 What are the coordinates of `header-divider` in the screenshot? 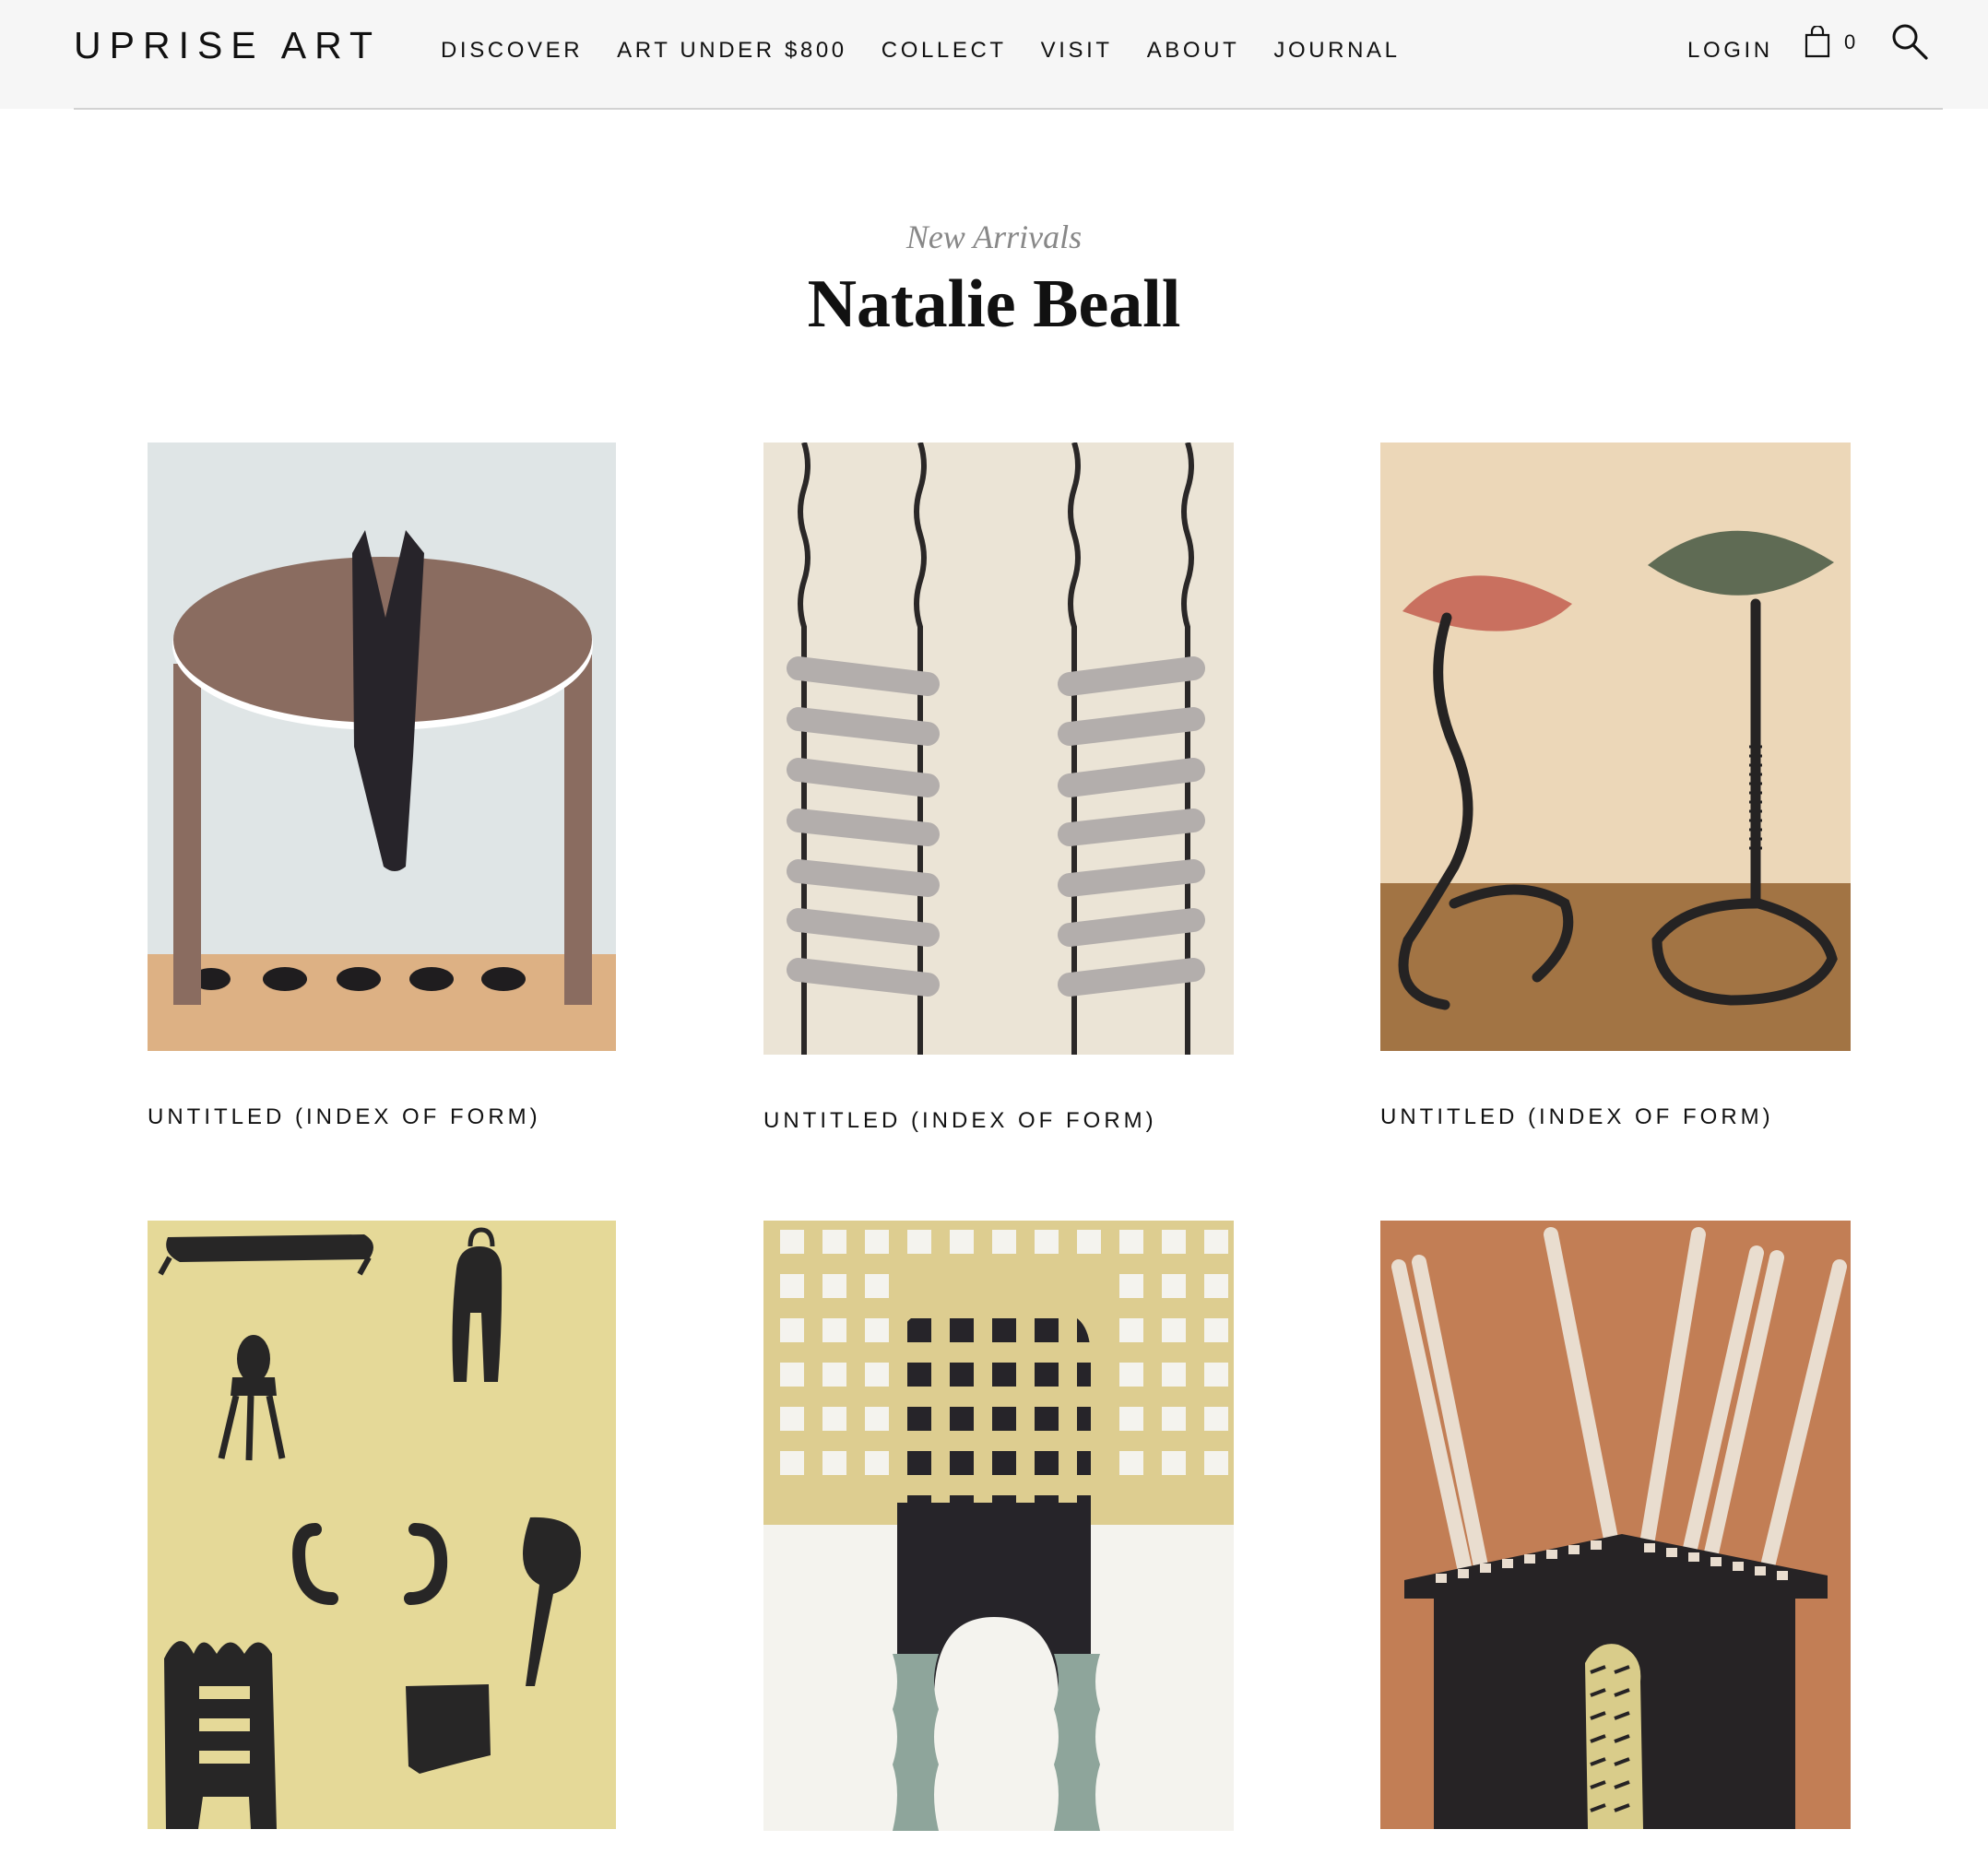 It's located at (1008, 109).